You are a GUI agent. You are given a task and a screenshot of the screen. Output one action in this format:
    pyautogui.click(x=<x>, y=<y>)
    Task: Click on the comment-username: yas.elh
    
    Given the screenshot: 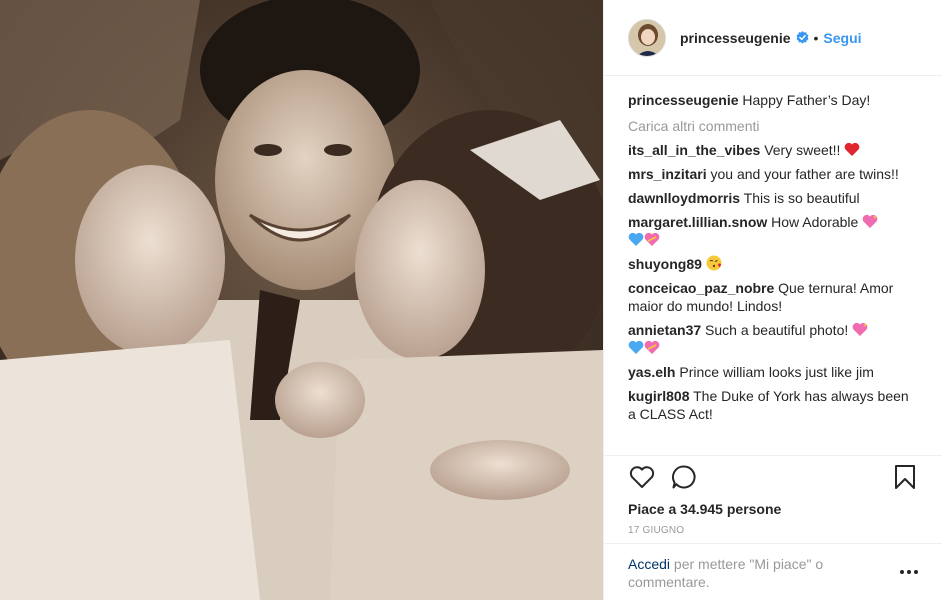 What is the action you would take?
    pyautogui.click(x=651, y=372)
    